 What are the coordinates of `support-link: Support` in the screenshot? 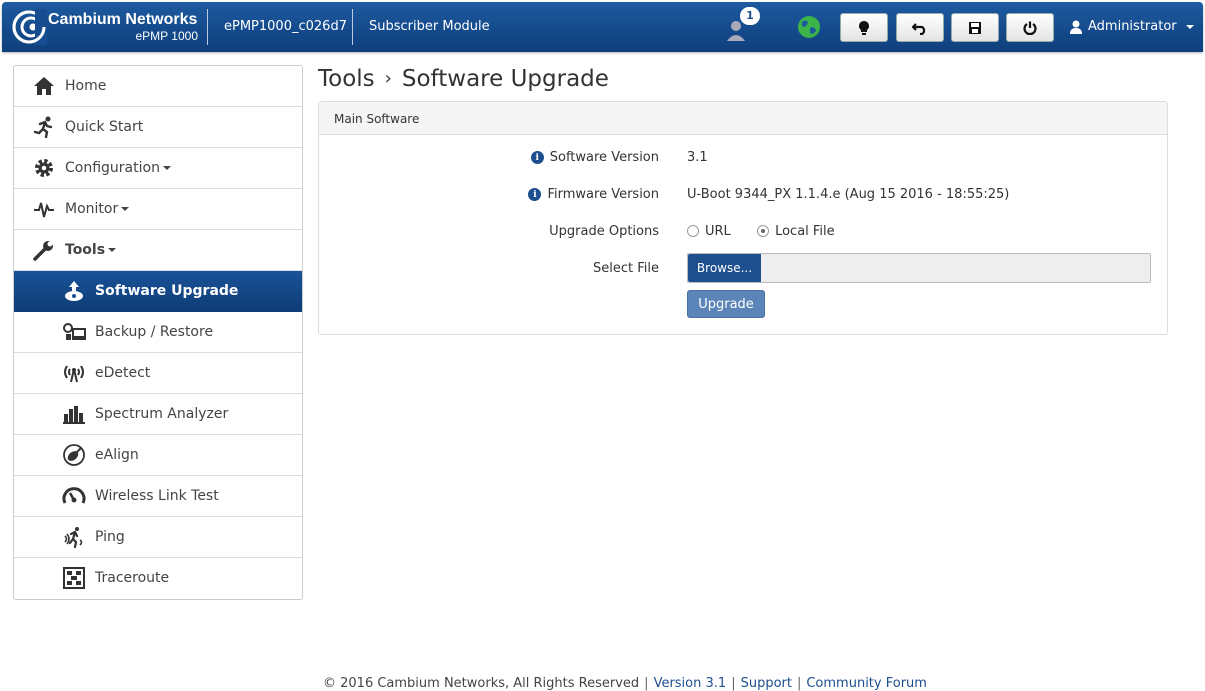 It's located at (766, 683).